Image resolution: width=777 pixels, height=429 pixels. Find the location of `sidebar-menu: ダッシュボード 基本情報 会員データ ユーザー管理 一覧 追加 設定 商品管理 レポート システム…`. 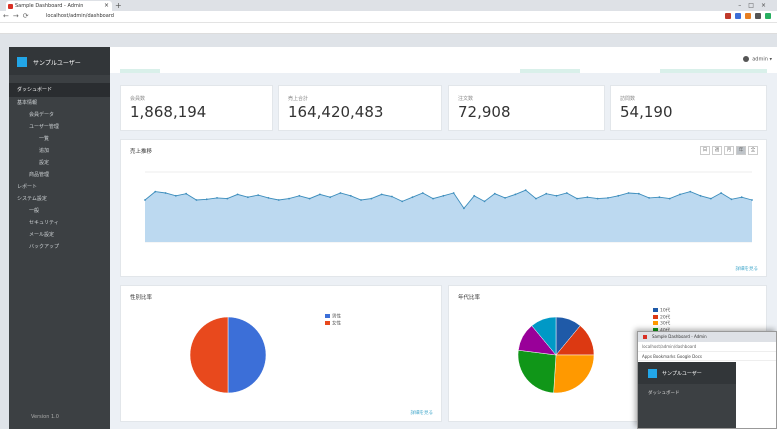

sidebar-menu: ダッシュボード 基本情報 会員データ ユーザー管理 一覧 追加 設定 商品管理 レポート システム… is located at coordinates (59, 168).